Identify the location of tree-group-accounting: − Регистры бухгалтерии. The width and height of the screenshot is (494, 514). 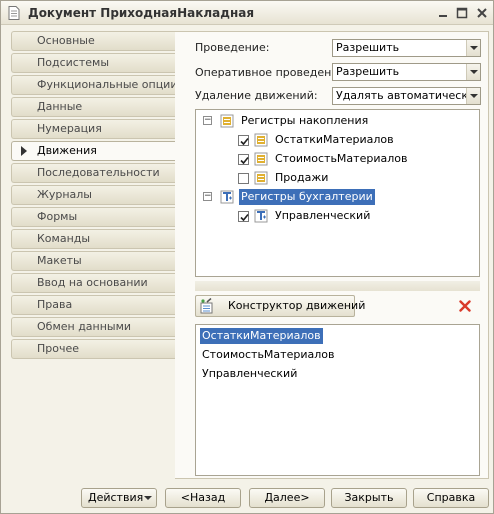
(337, 197).